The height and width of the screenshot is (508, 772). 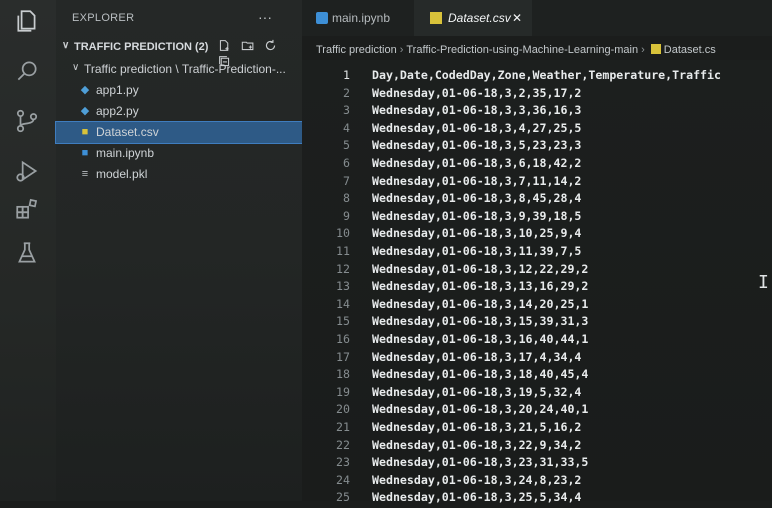 I want to click on explorer-title: EXPLORER, so click(x=103, y=18).